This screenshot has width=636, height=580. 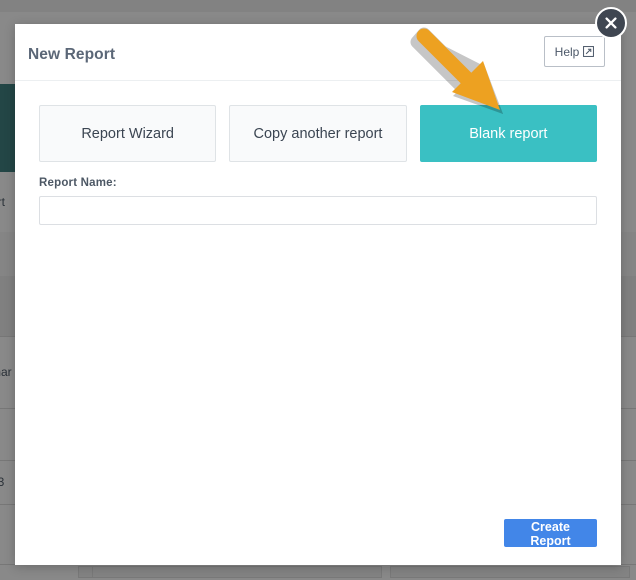 I want to click on close-icon, so click(x=611, y=23).